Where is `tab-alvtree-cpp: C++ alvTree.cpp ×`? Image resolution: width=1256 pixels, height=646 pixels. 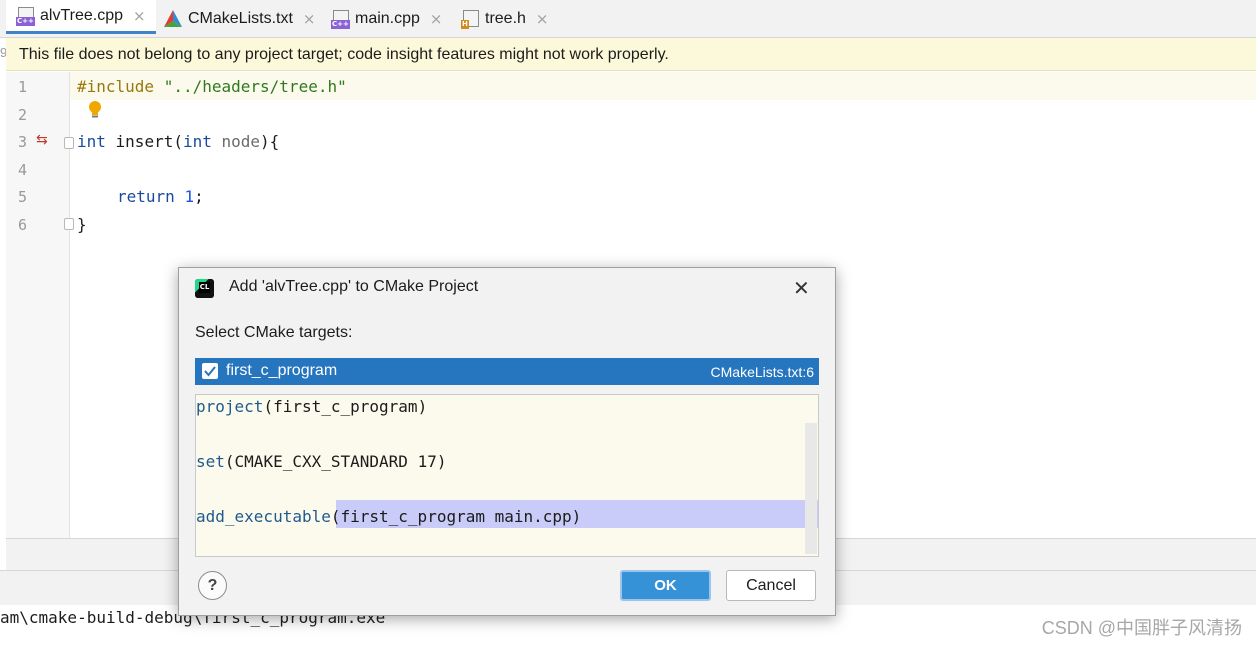 tab-alvtree-cpp: C++ alvTree.cpp × is located at coordinates (81, 17).